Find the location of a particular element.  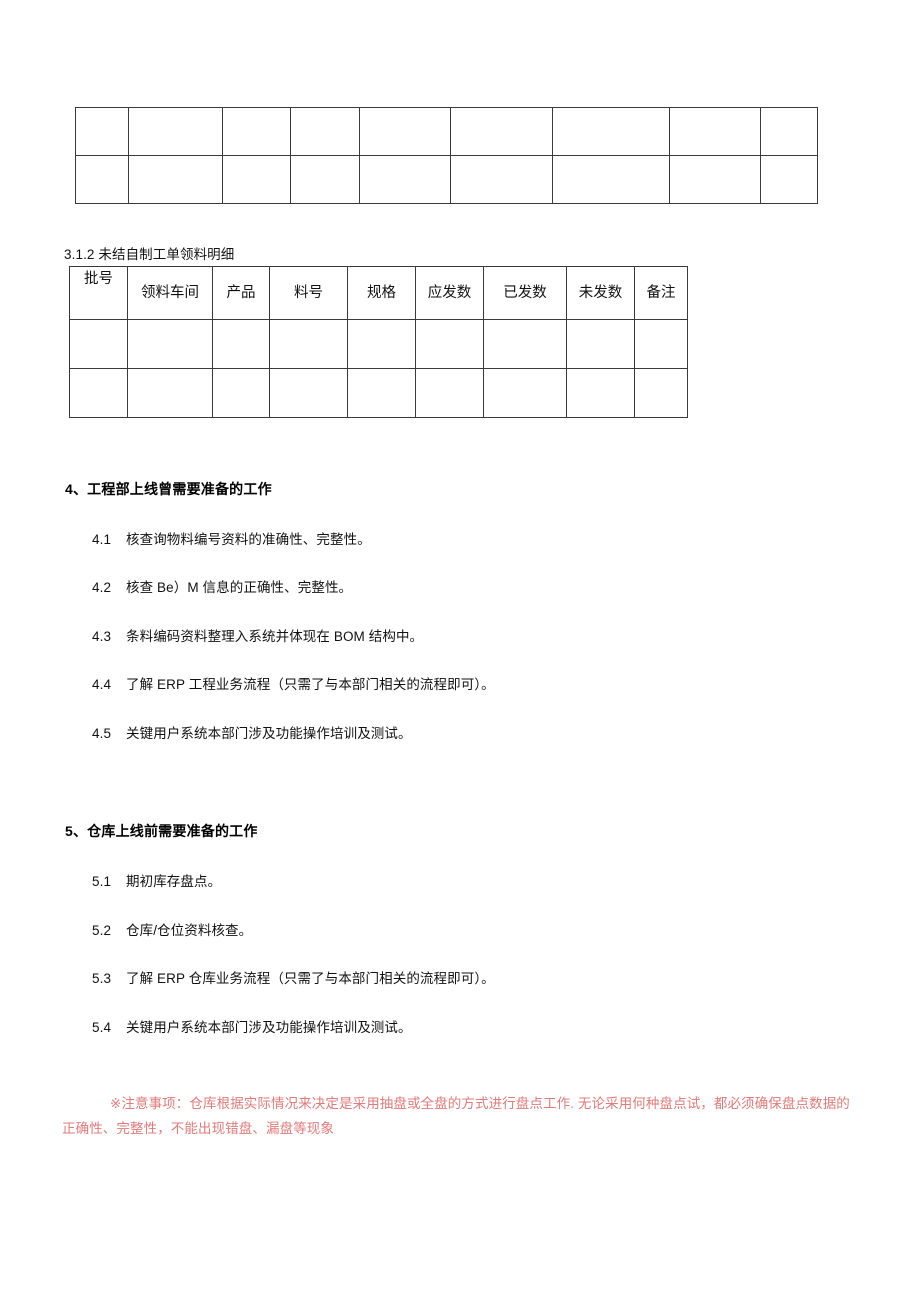

list-item-number: 5.2 is located at coordinates (102, 930).